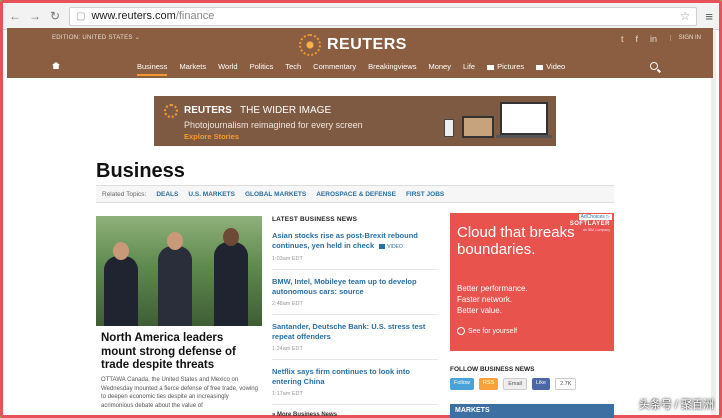 The image size is (722, 418). Describe the element at coordinates (636, 39) in the screenshot. I see `facebook-icon: f` at that location.